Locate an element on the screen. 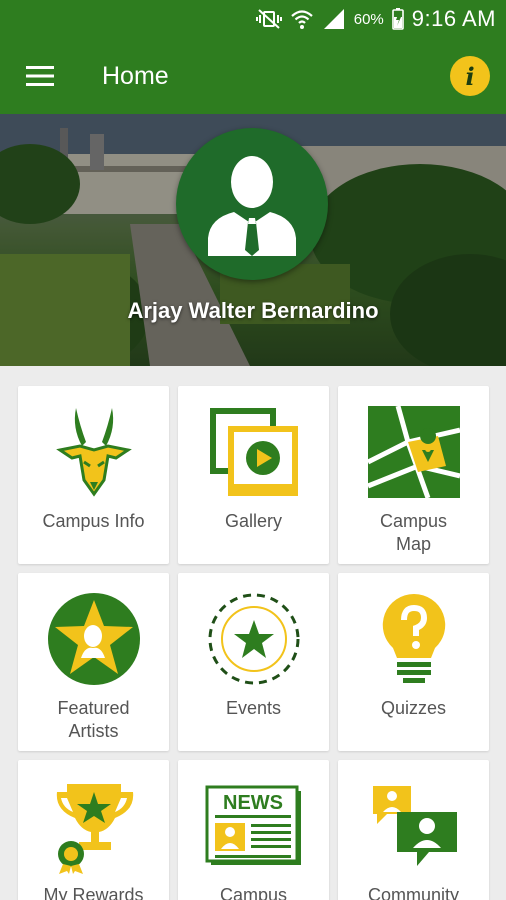  info-button: i is located at coordinates (470, 76).